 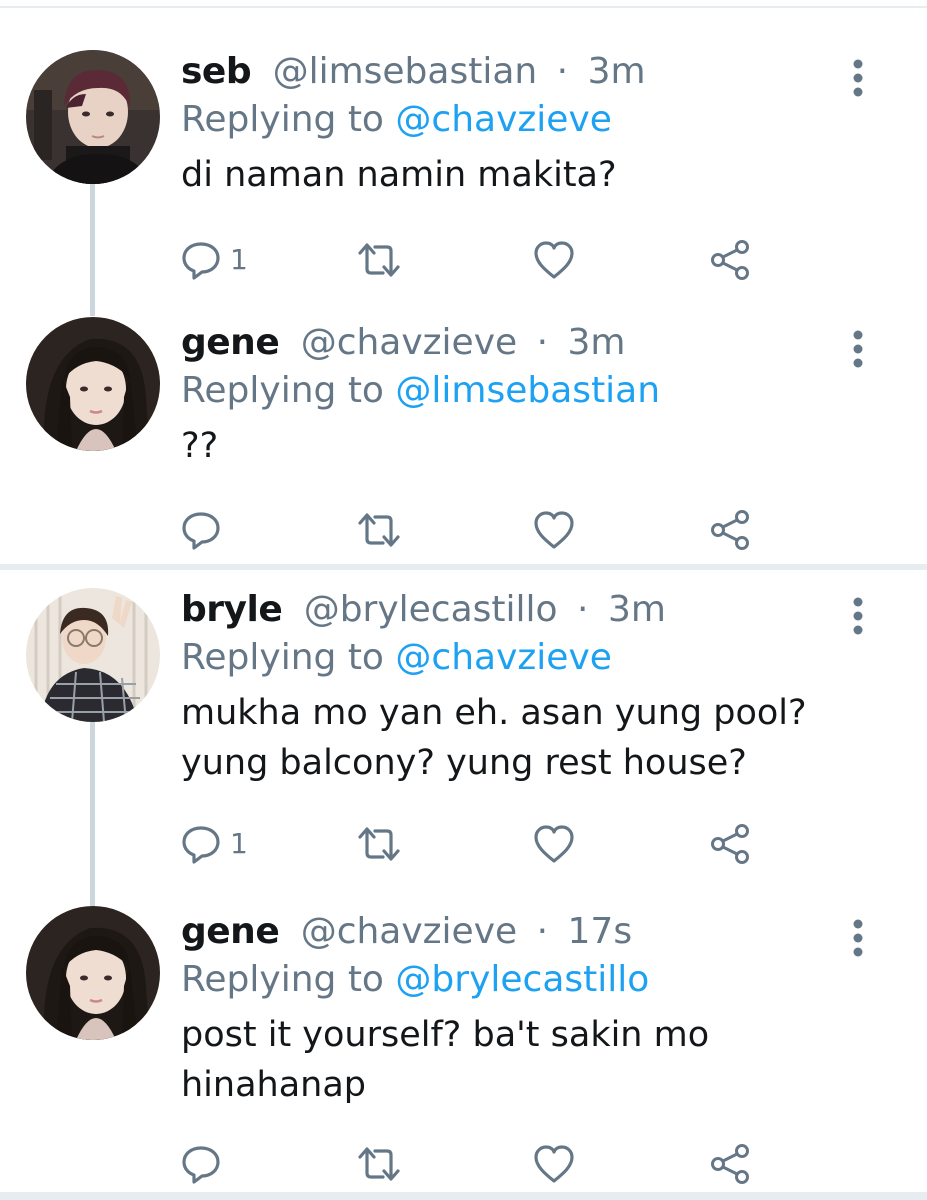 What do you see at coordinates (216, 71) in the screenshot?
I see `display-name: seb` at bounding box center [216, 71].